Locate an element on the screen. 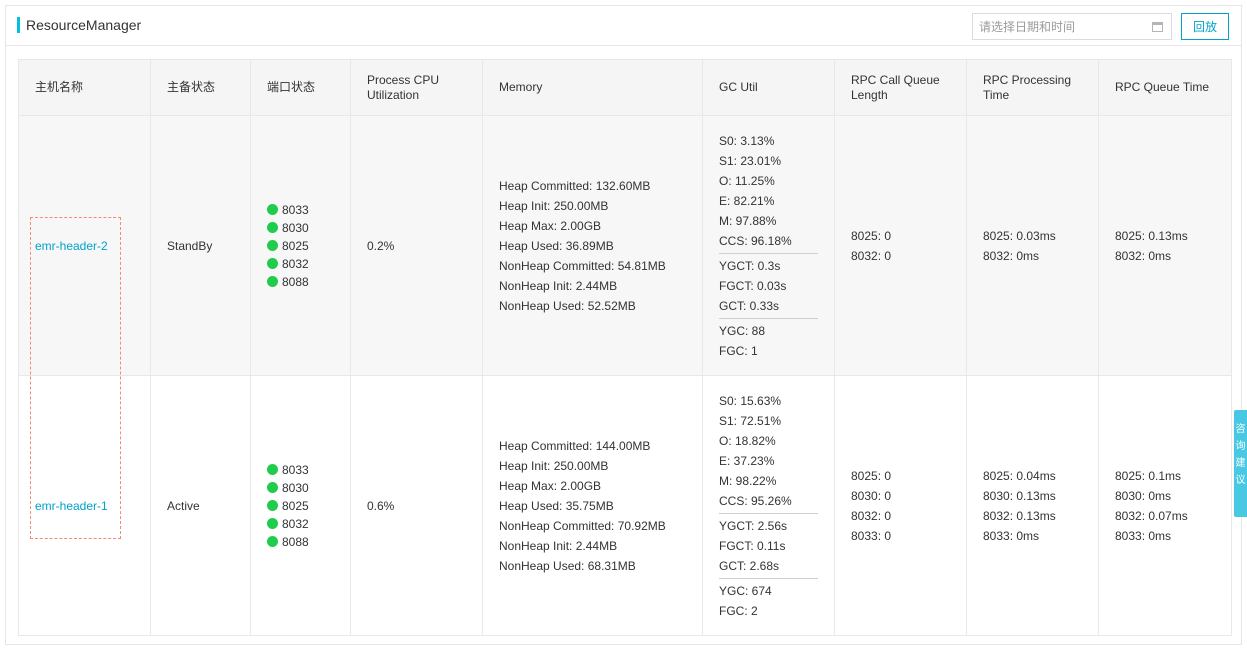 This screenshot has width=1247, height=649. gc-time-line: GCT: 2.68s is located at coordinates (749, 565).